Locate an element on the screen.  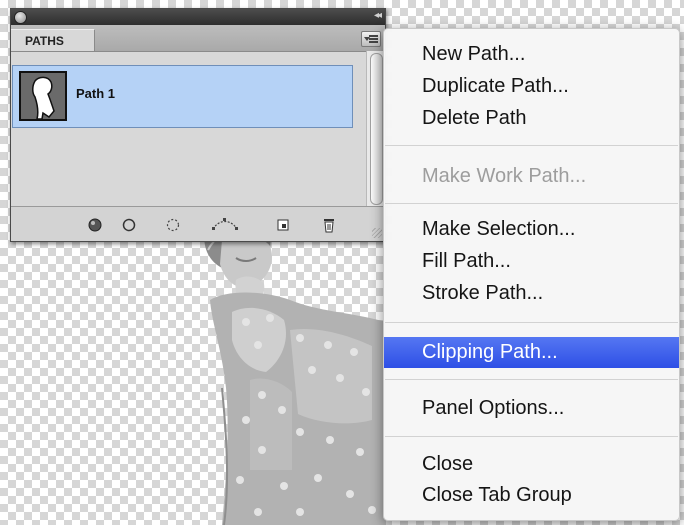
close-icon is located at coordinates (20, 17).